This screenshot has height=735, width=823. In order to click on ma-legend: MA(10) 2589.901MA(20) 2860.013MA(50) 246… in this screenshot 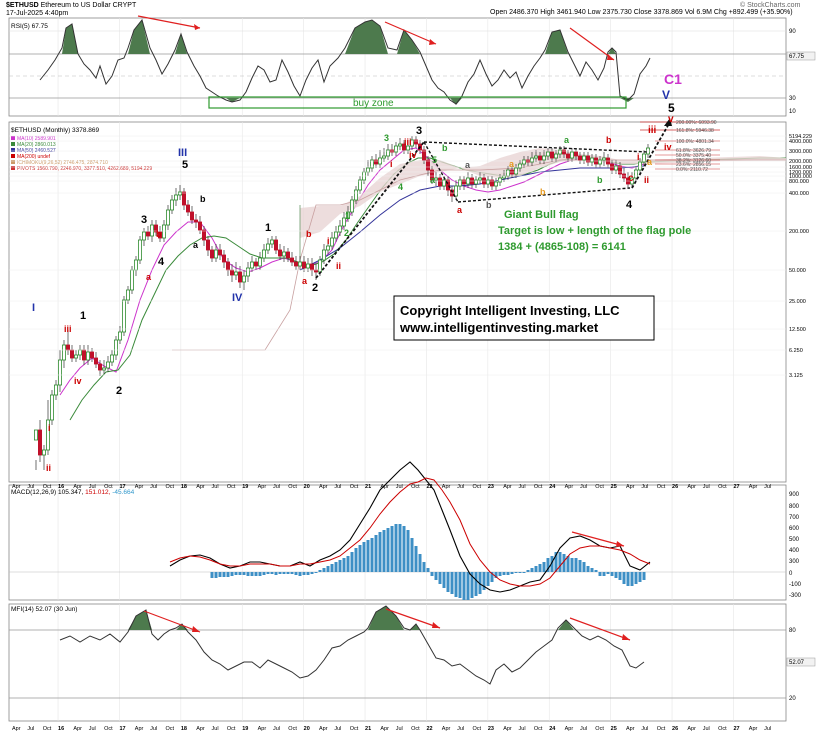, I will do `click(81, 154)`.